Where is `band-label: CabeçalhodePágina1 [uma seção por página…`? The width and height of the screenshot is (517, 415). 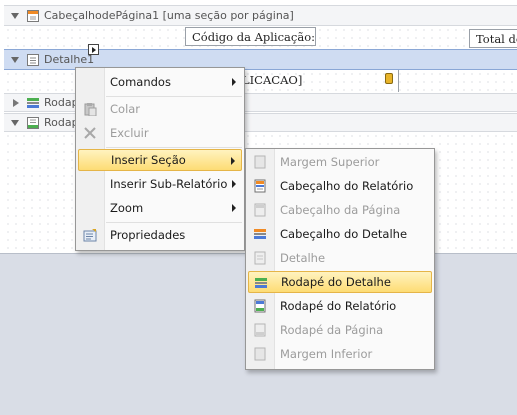
band-label: CabeçalhodePágina1 [uma seção por página… is located at coordinates (169, 15).